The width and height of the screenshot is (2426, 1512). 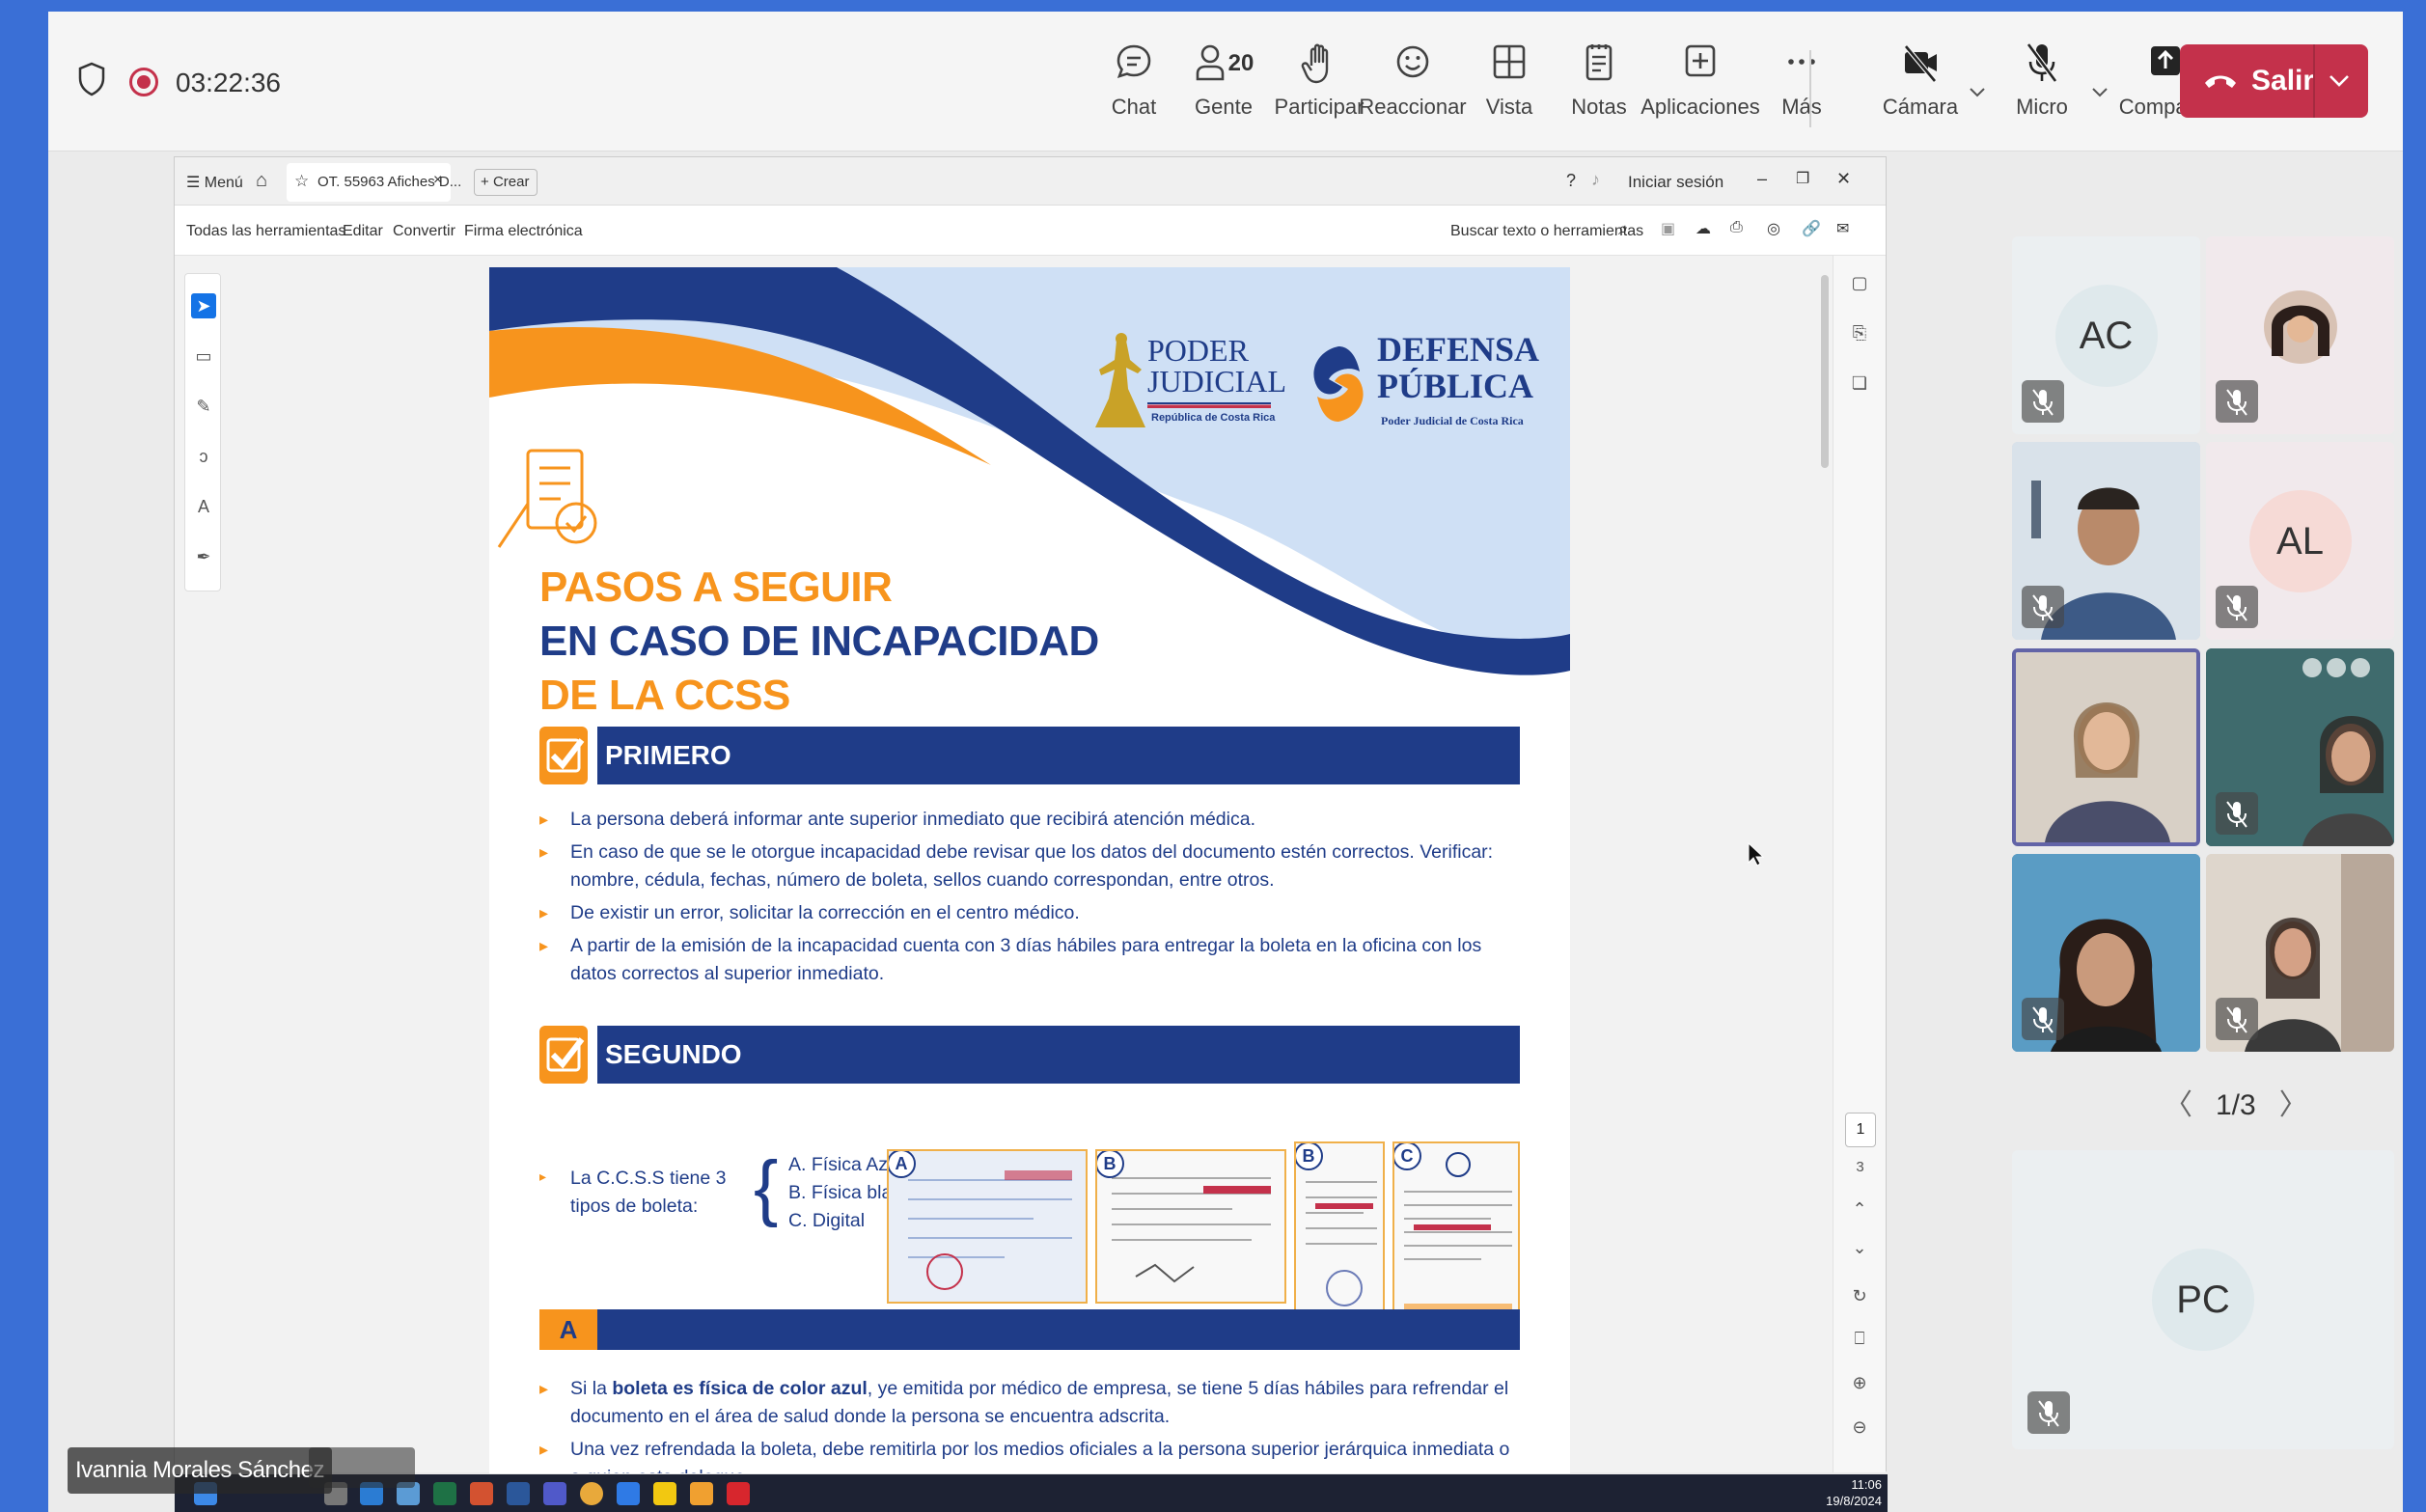 I want to click on scrollbar-thumb, so click(x=1825, y=371).